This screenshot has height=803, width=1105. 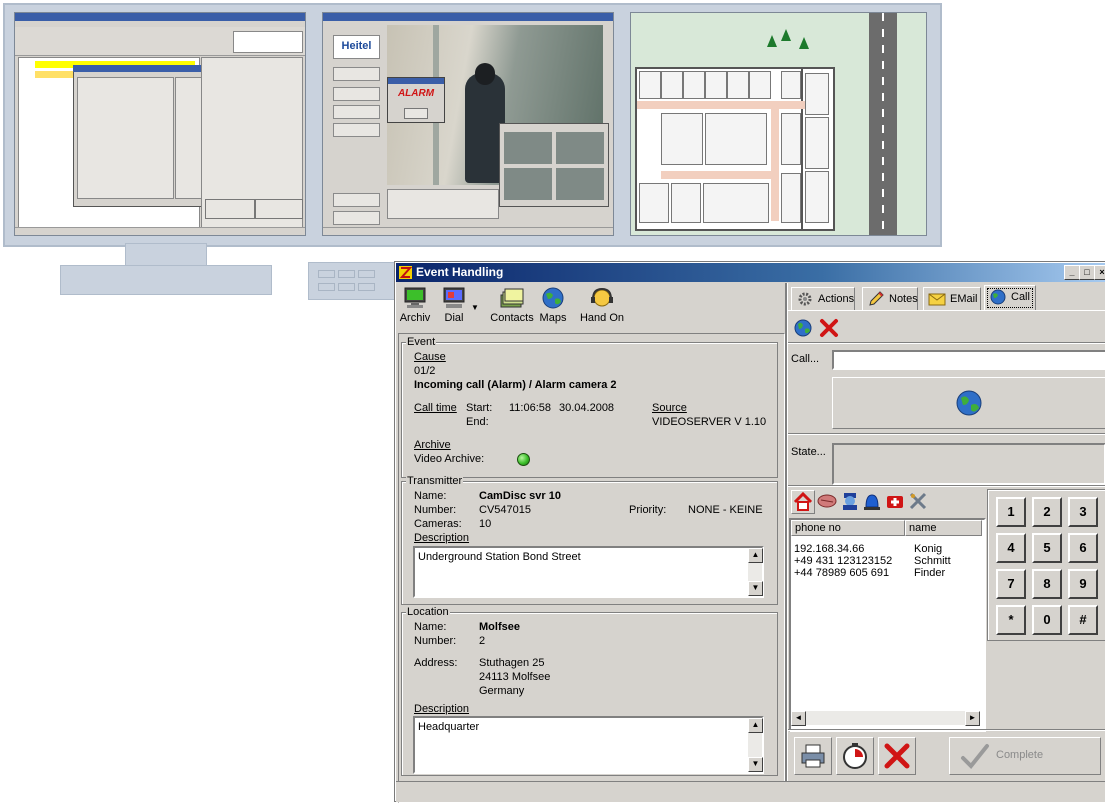 I want to click on keypad-key: 3, so click(x=1083, y=512).